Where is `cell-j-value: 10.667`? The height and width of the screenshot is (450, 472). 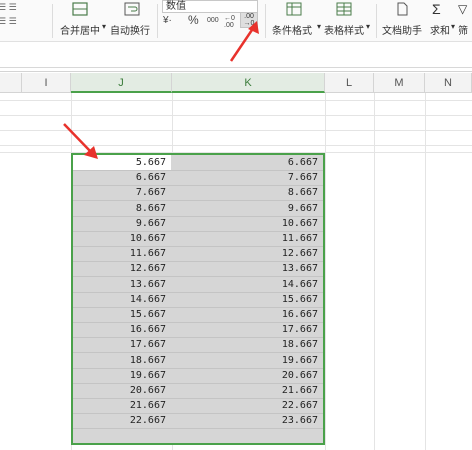 cell-j-value: 10.667 is located at coordinates (119, 238).